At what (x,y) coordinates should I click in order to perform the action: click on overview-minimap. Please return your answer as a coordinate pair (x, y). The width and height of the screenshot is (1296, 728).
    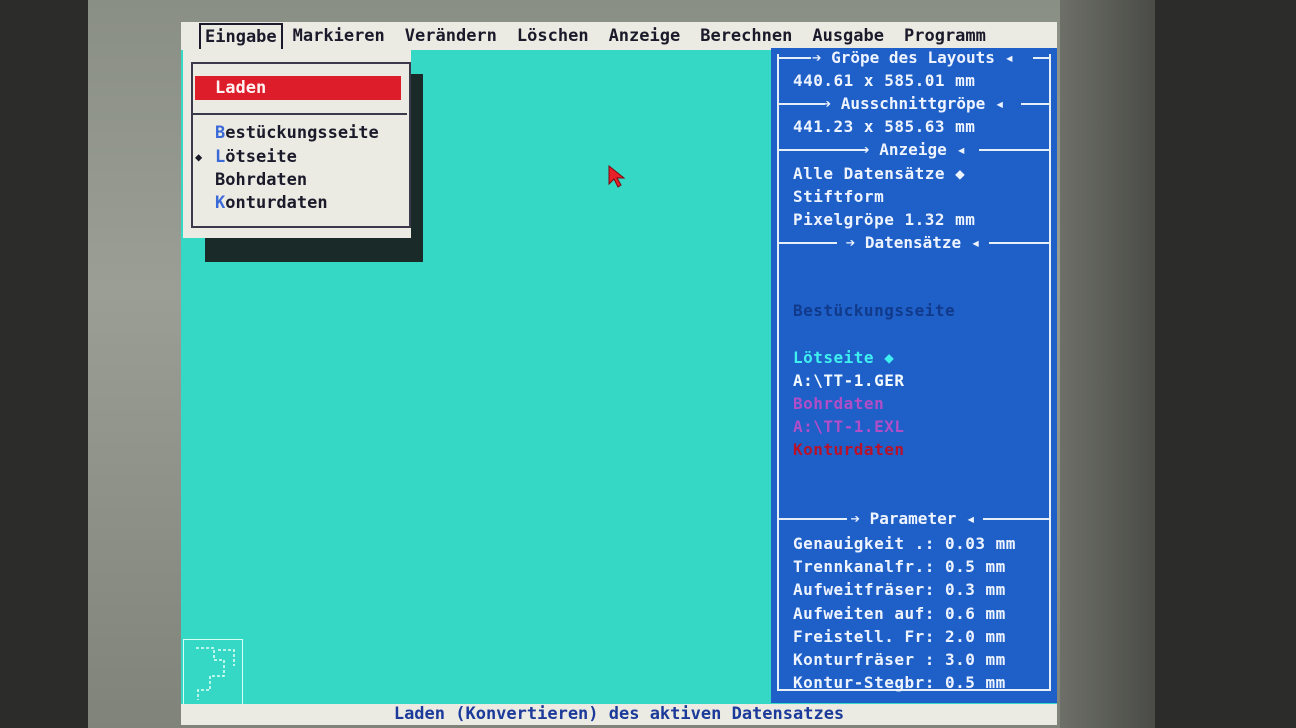
    Looking at the image, I should click on (213, 673).